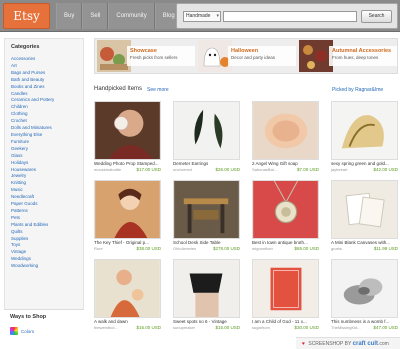 The width and height of the screenshot is (400, 349). Describe the element at coordinates (32, 176) in the screenshot. I see `category-link: Jewelry` at that location.